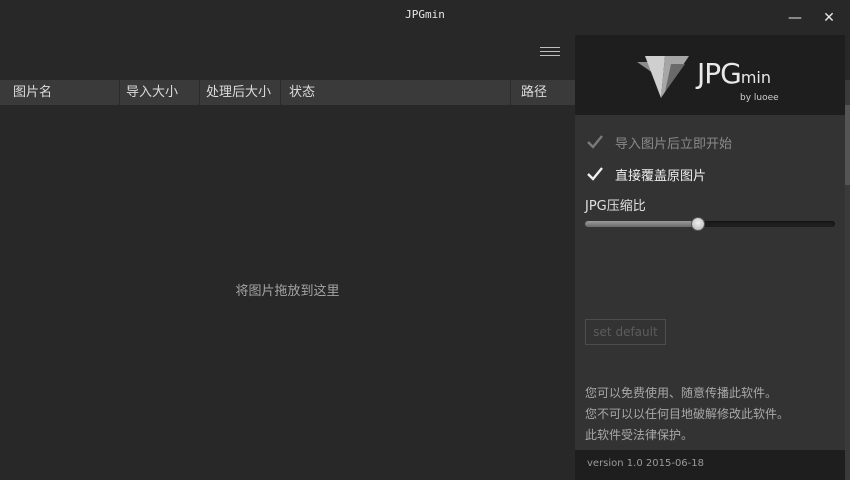 The height and width of the screenshot is (480, 850). I want to click on logo-wordmark: JPGmin, so click(734, 73).